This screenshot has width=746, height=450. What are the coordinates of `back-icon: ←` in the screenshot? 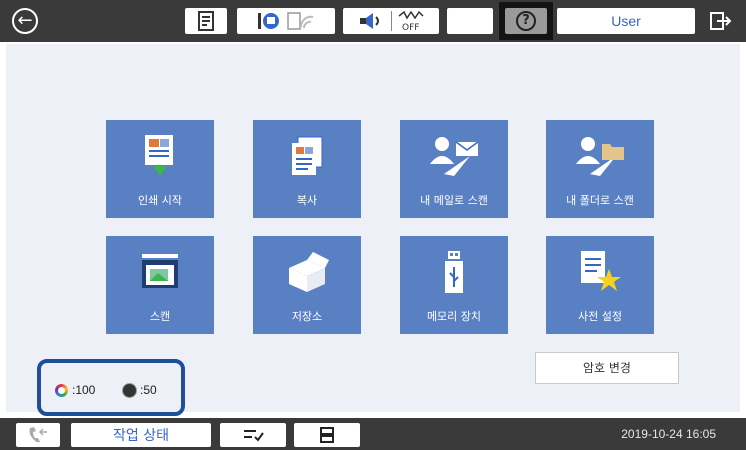 It's located at (25, 21).